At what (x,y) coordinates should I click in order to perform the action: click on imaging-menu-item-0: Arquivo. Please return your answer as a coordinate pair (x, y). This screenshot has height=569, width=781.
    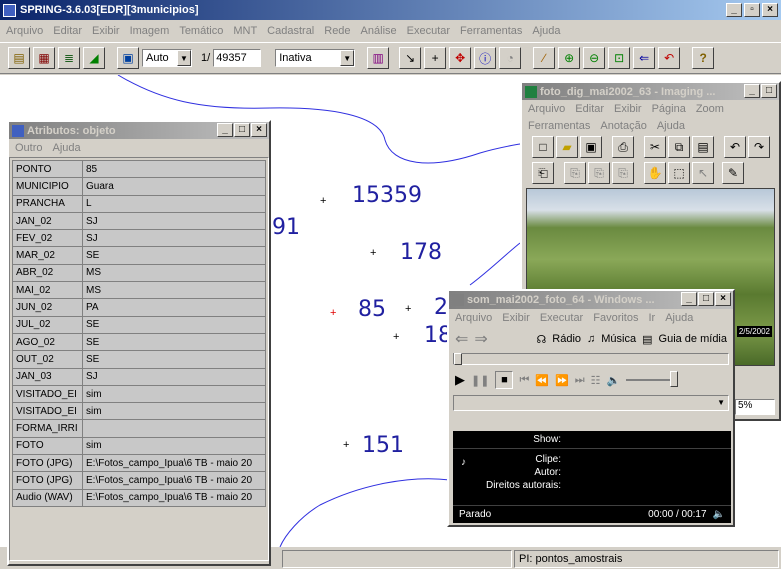
    Looking at the image, I should click on (546, 109).